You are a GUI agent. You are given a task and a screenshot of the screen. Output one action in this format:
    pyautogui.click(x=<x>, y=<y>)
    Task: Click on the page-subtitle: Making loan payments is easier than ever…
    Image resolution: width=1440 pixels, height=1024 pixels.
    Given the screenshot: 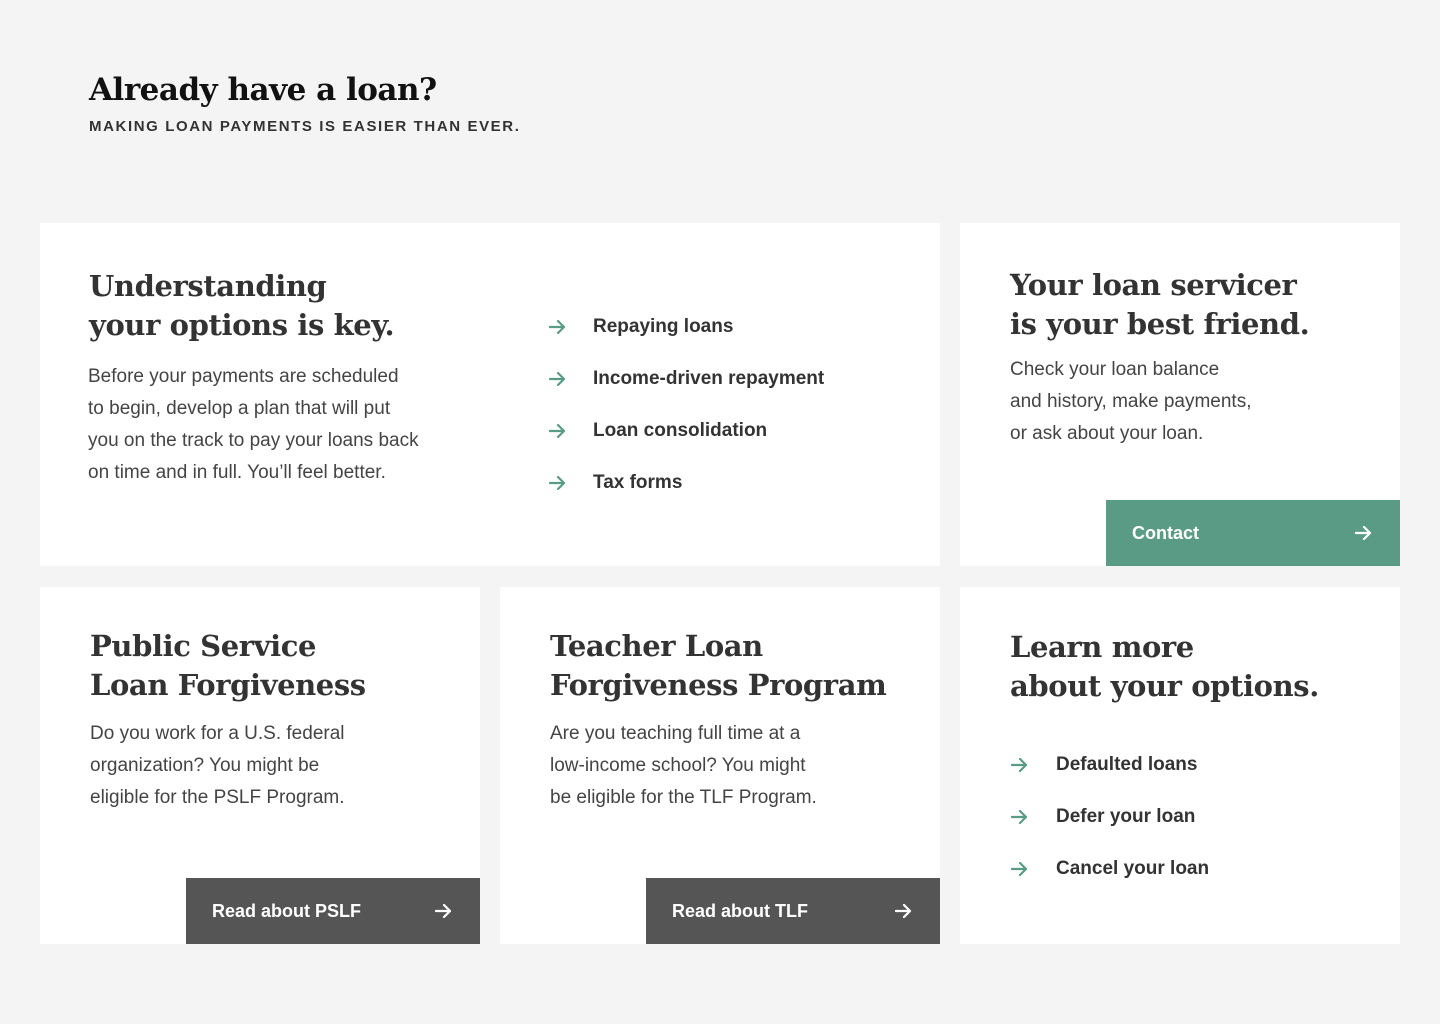 What is the action you would take?
    pyautogui.click(x=305, y=126)
    